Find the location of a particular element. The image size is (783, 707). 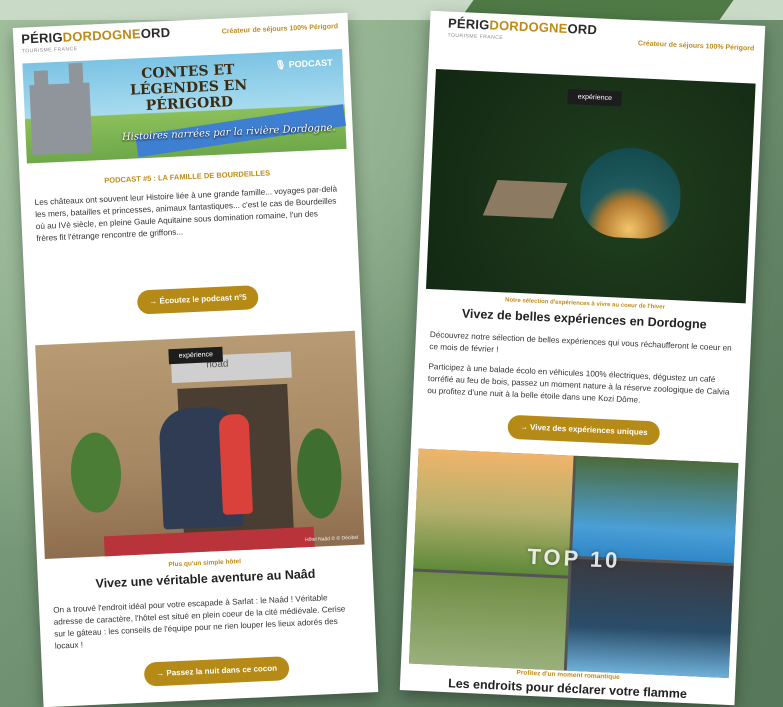

kozi-dome is located at coordinates (630, 193).